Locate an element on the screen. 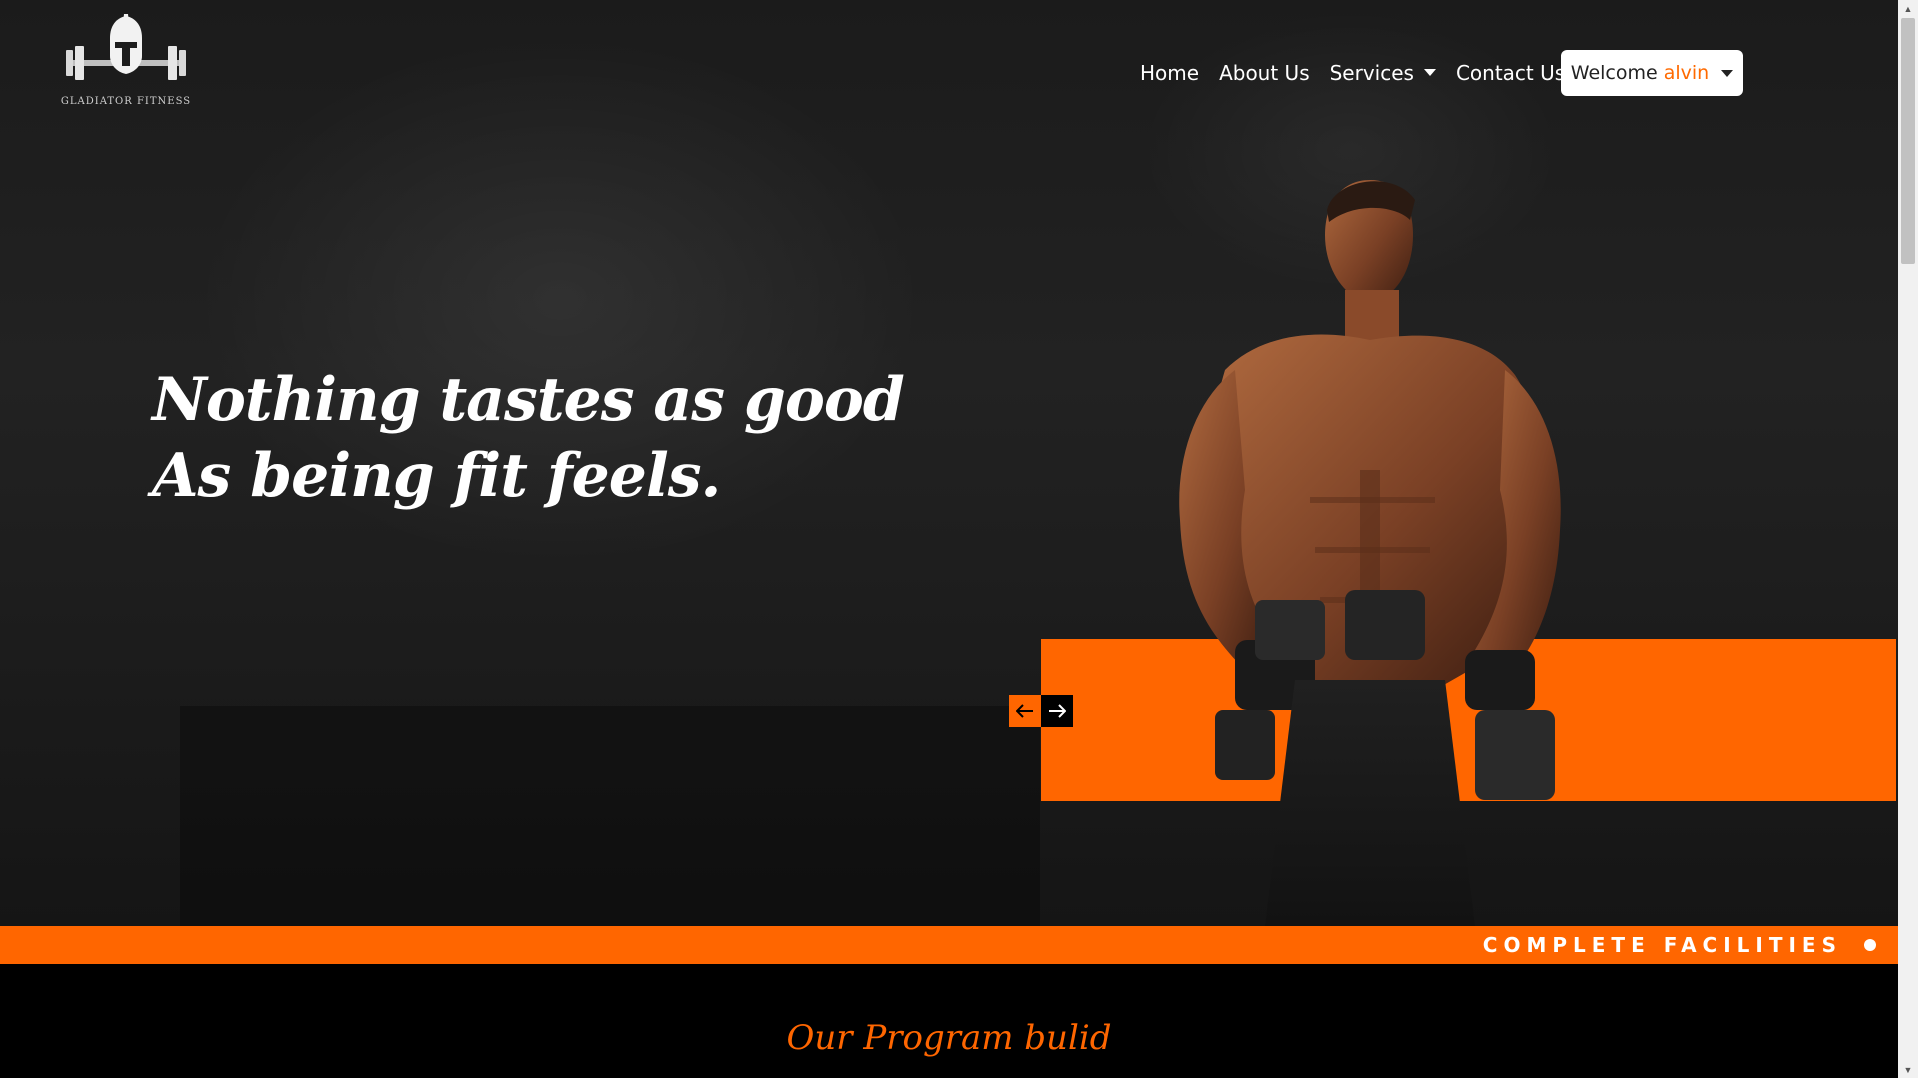 The height and width of the screenshot is (1078, 1918). ticker-dot is located at coordinates (1870, 945).